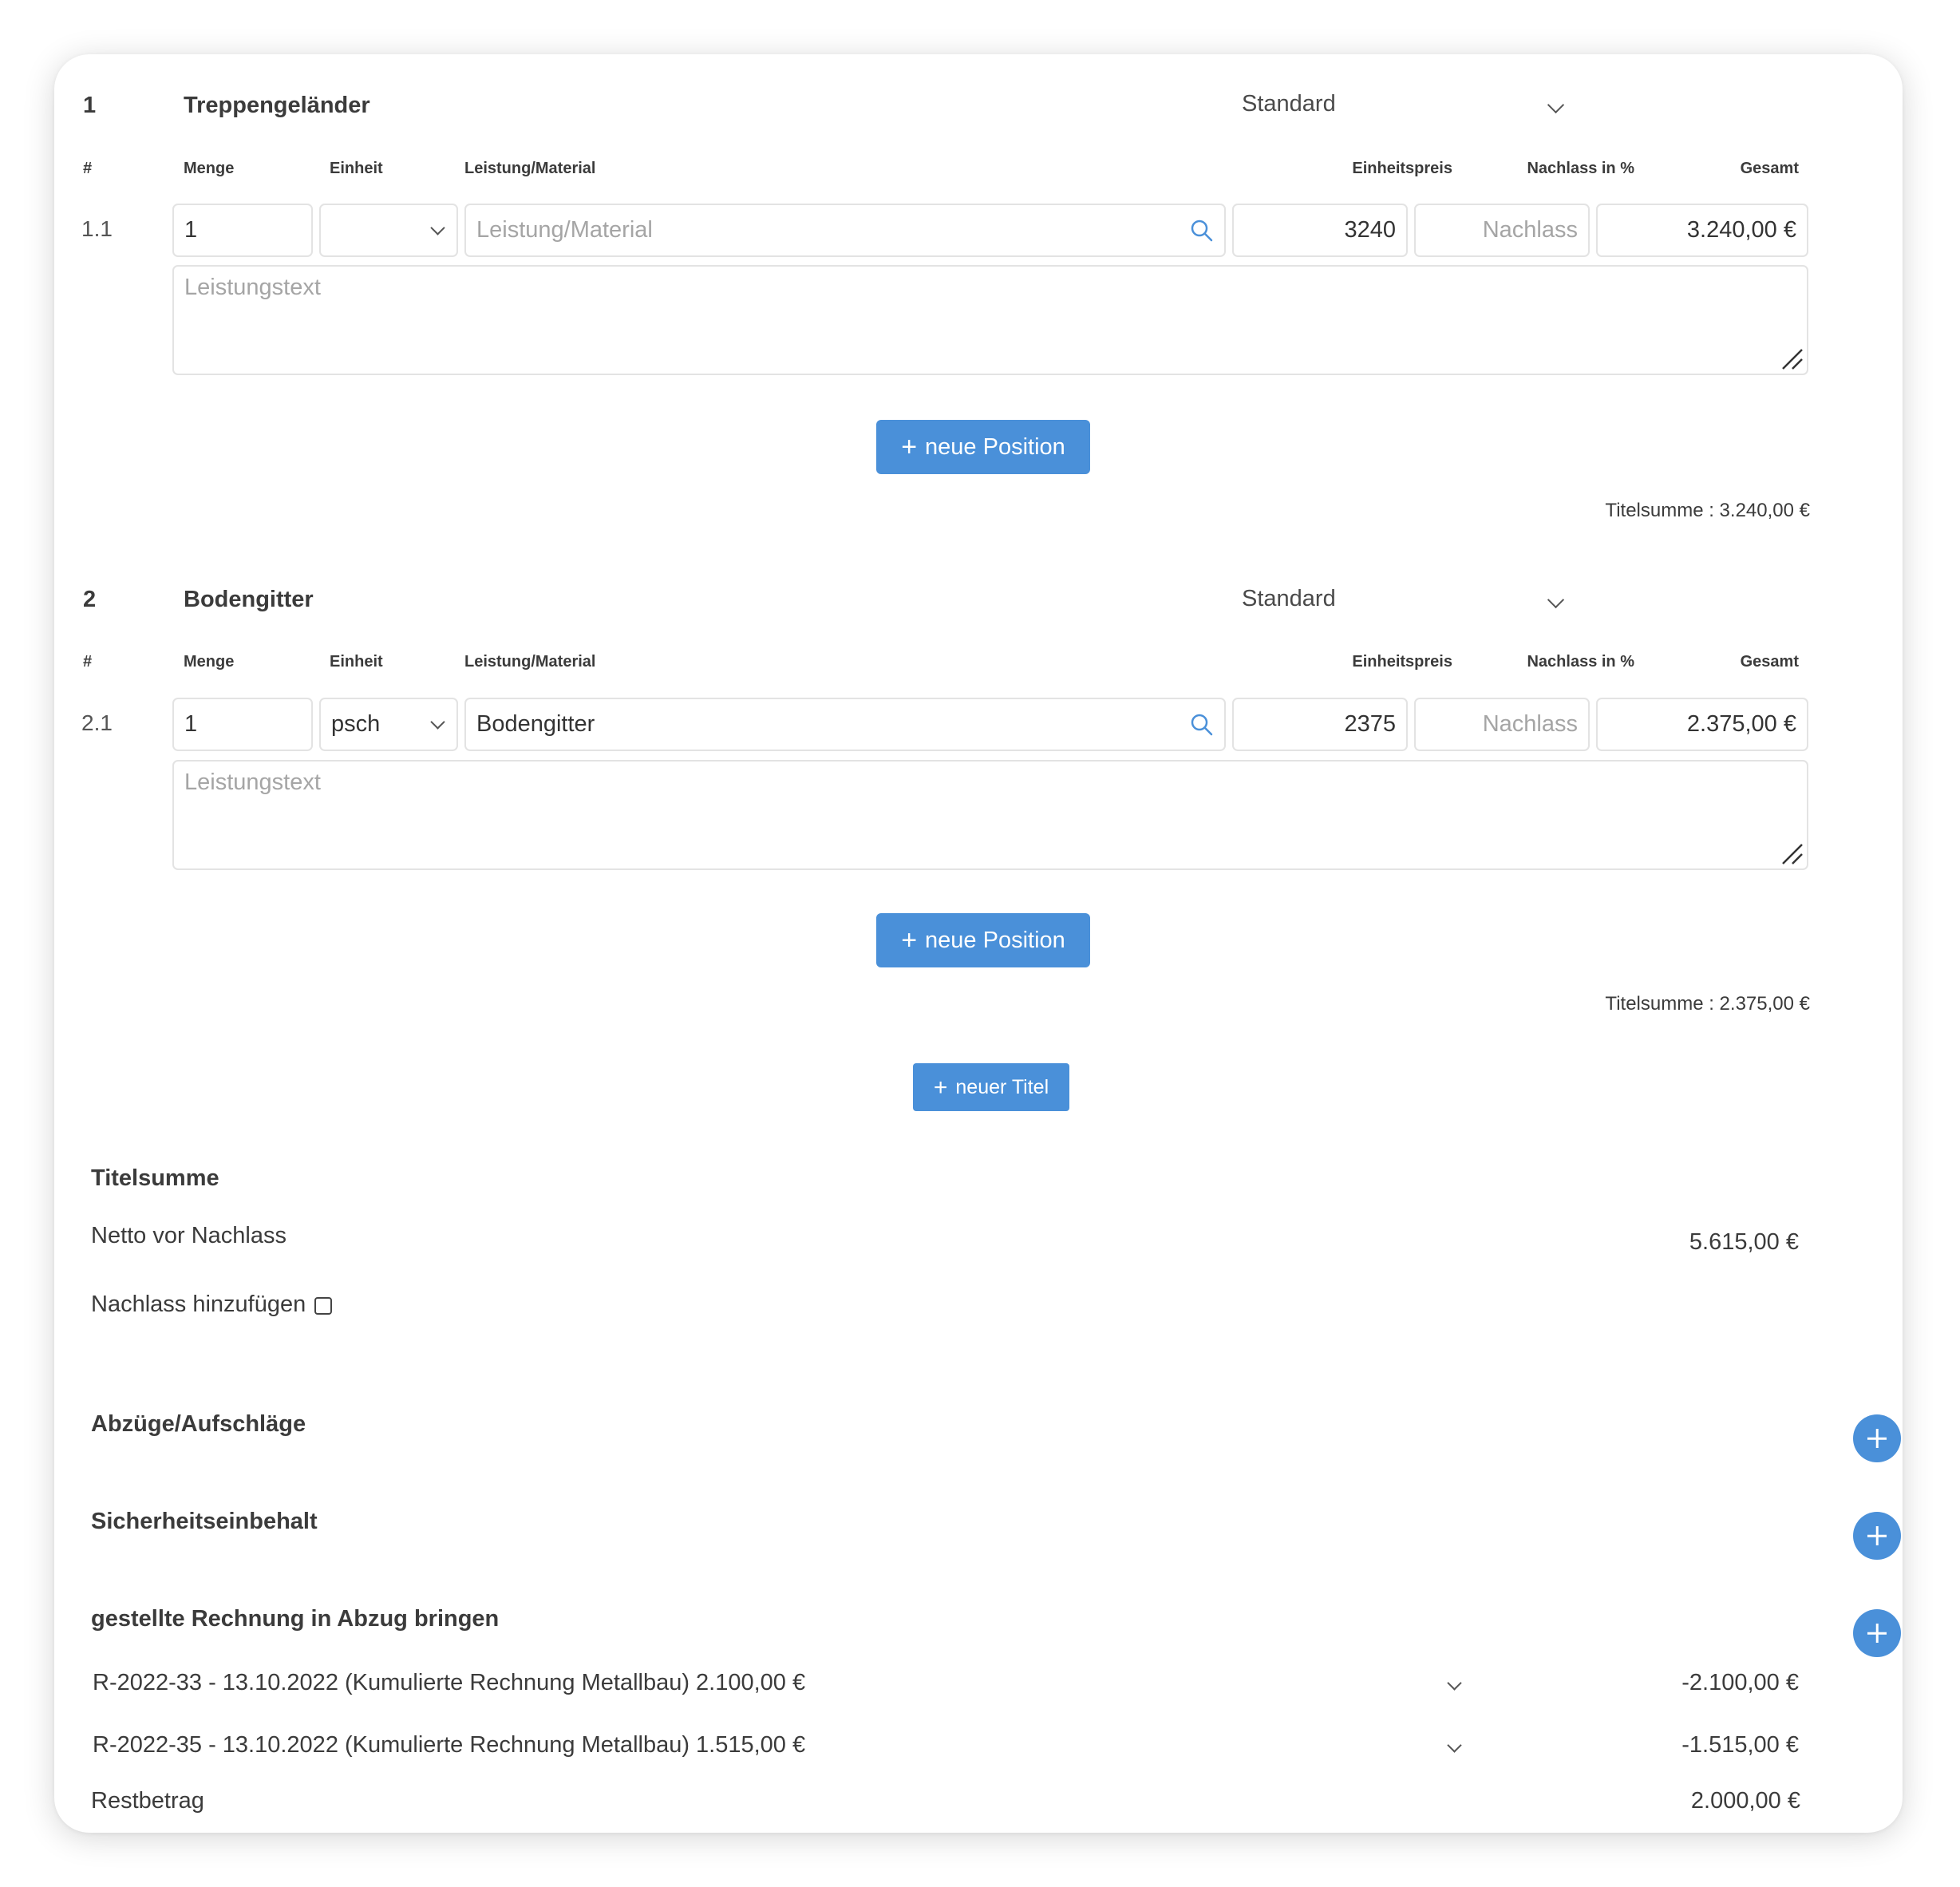 The image size is (1960, 1887). I want to click on unit-price-input: 2375, so click(1320, 724).